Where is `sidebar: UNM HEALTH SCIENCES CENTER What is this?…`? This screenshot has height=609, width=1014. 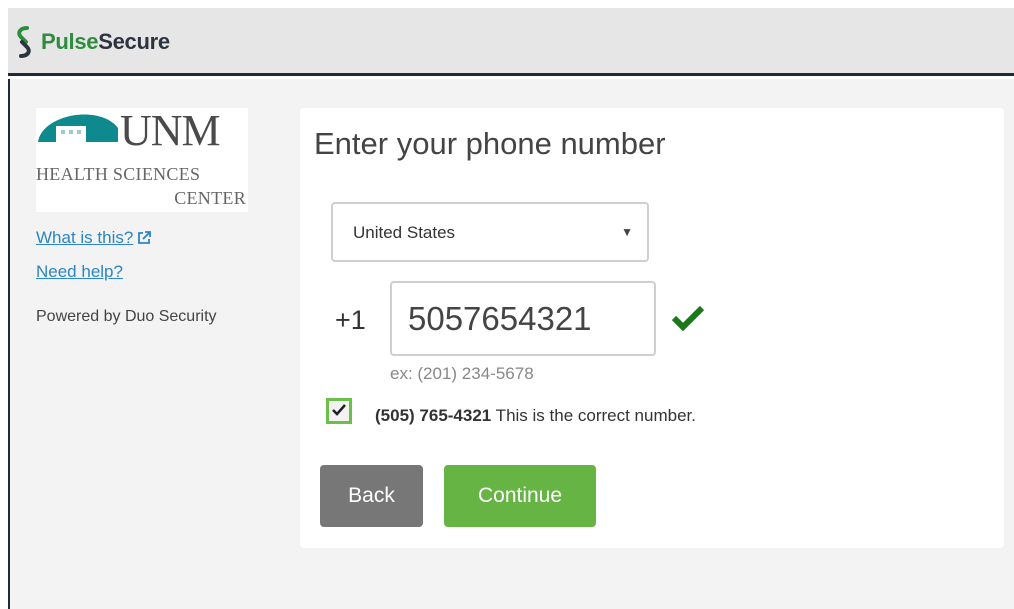 sidebar: UNM HEALTH SCIENCES CENTER What is this?… is located at coordinates (151, 217).